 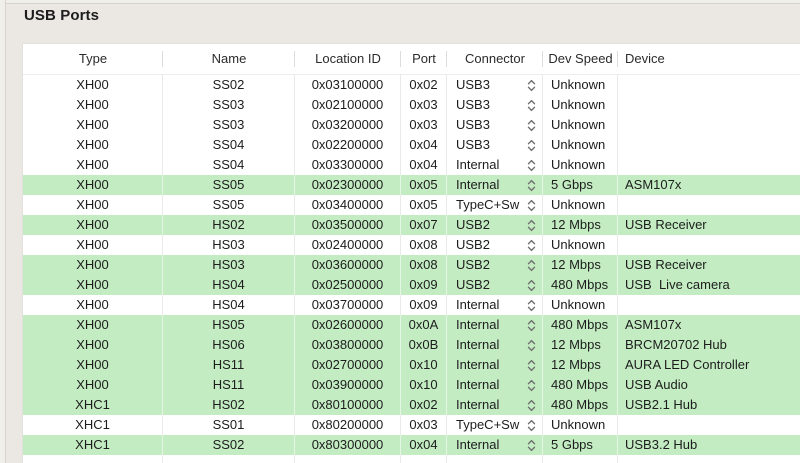 What do you see at coordinates (348, 265) in the screenshot?
I see `cell-location_id: 0x03600000` at bounding box center [348, 265].